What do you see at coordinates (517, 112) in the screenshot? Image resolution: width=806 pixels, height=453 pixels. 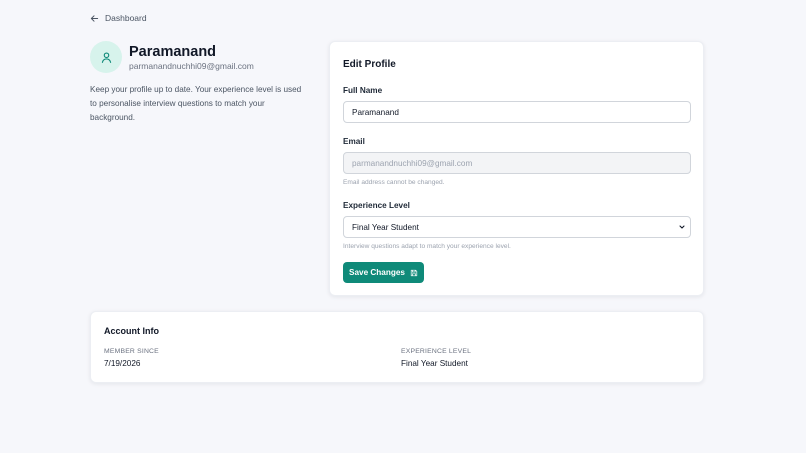 I see `full-name-field: Paramanand` at bounding box center [517, 112].